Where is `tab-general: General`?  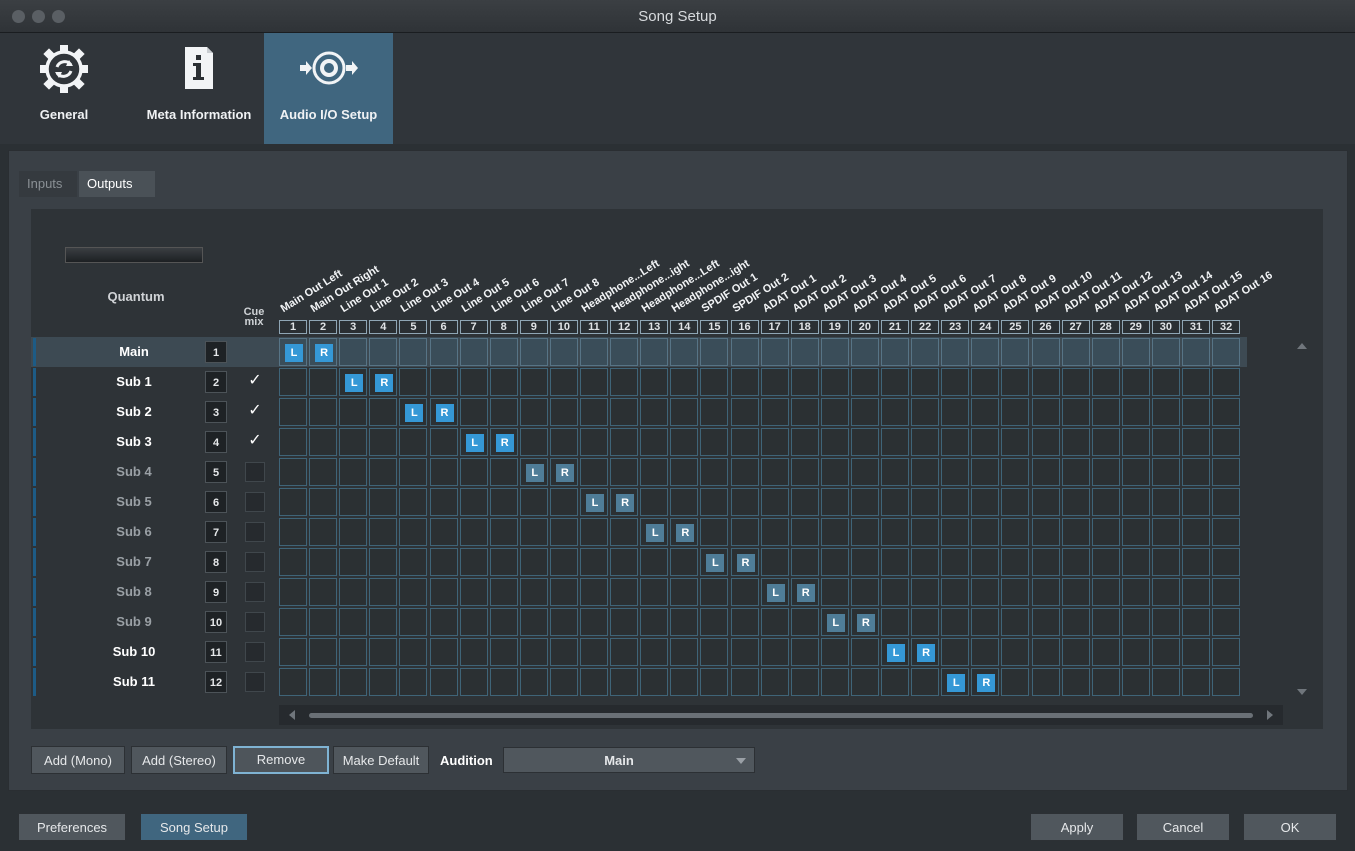 tab-general: General is located at coordinates (64, 88).